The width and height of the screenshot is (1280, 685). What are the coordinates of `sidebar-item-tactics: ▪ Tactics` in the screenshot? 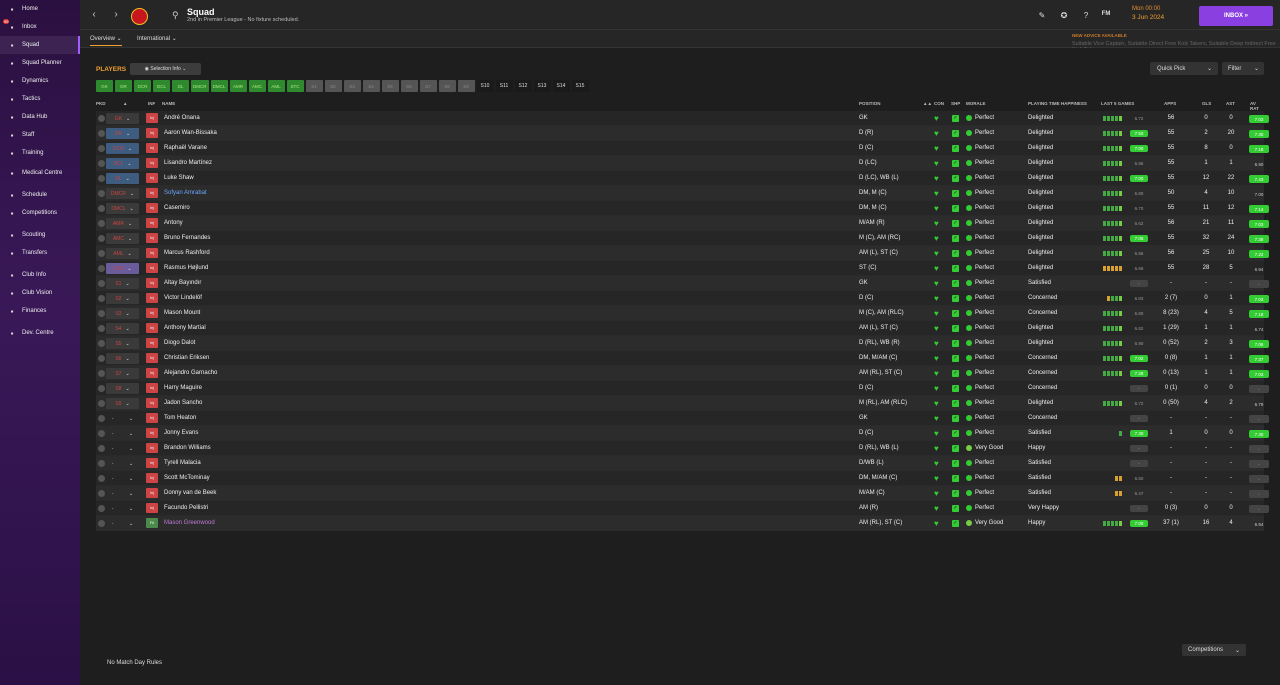 It's located at (40, 99).